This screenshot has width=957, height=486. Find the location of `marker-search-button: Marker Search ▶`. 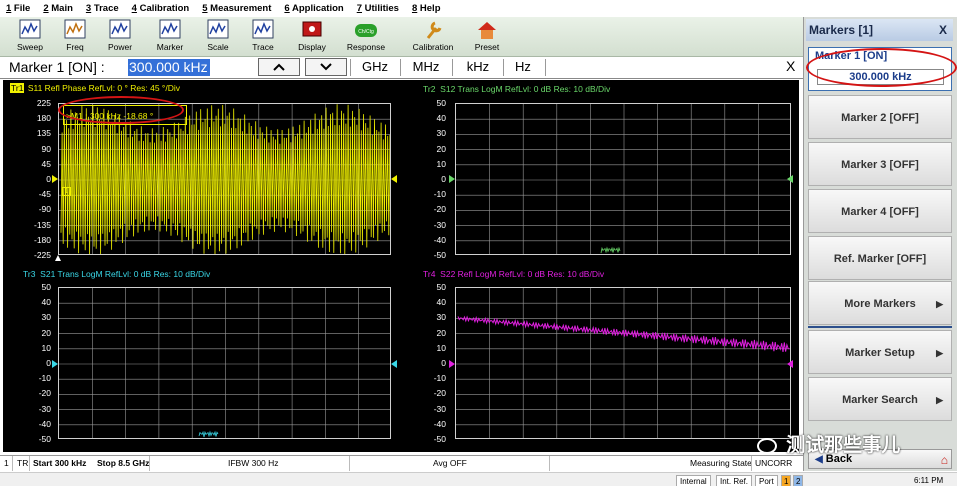

marker-search-button: Marker Search ▶ is located at coordinates (880, 399).